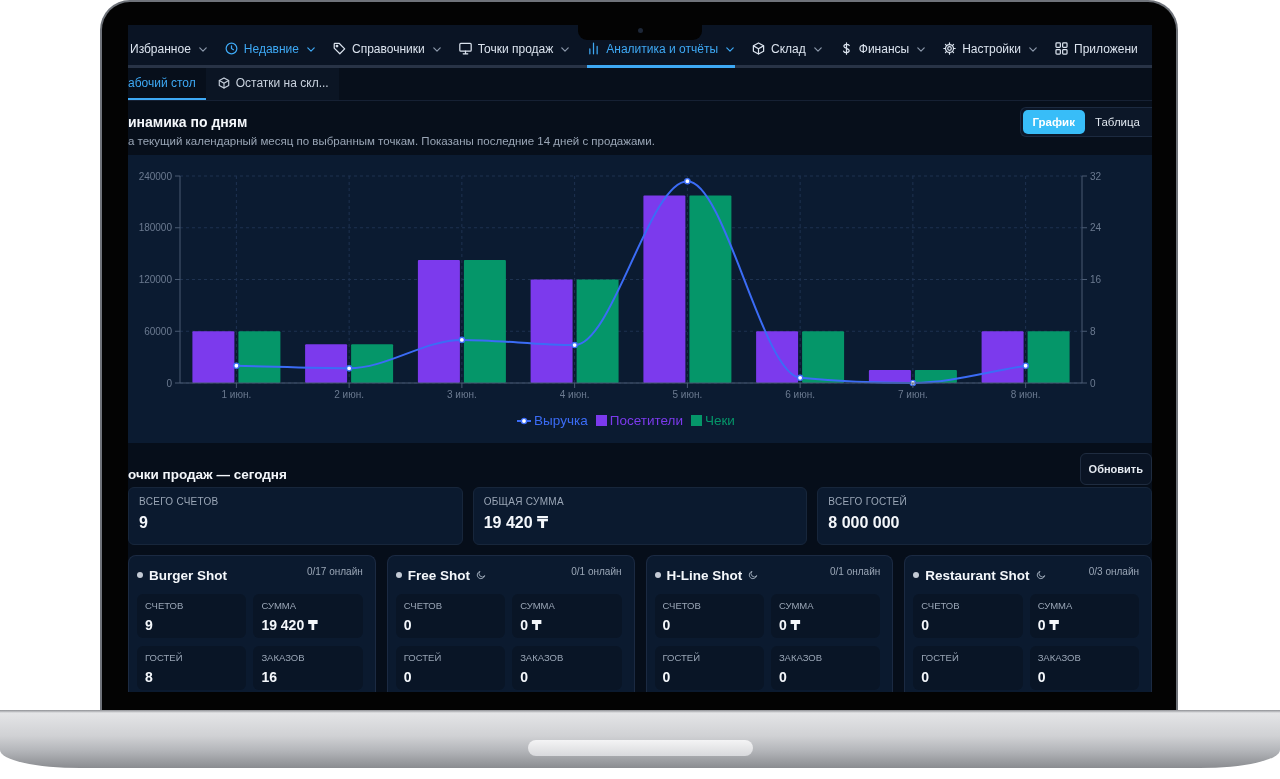 This screenshot has width=1280, height=779. I want to click on metric-value: 16, so click(269, 677).